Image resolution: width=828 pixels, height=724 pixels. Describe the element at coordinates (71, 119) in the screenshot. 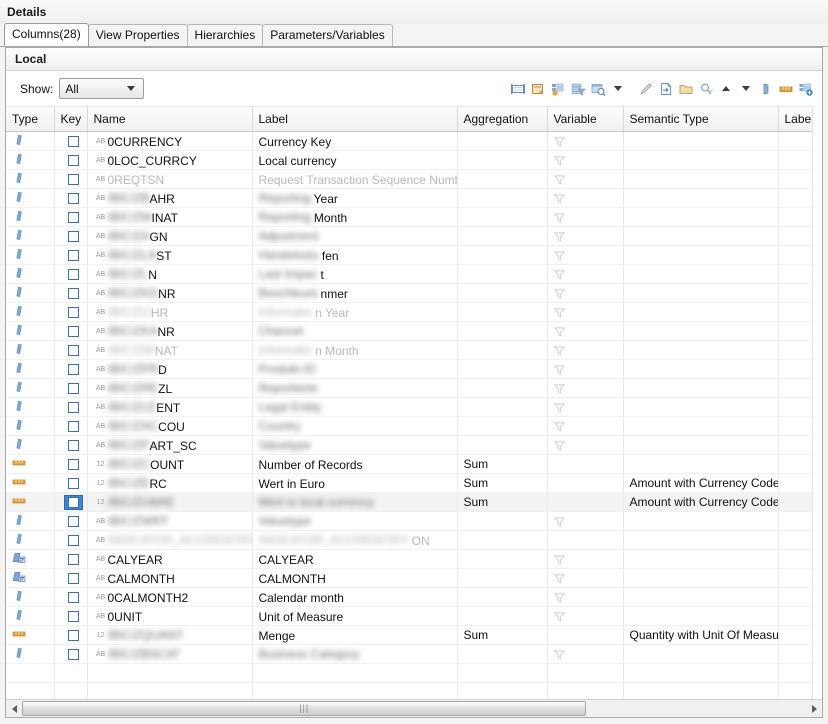

I see `column-header-keycol: Key` at that location.